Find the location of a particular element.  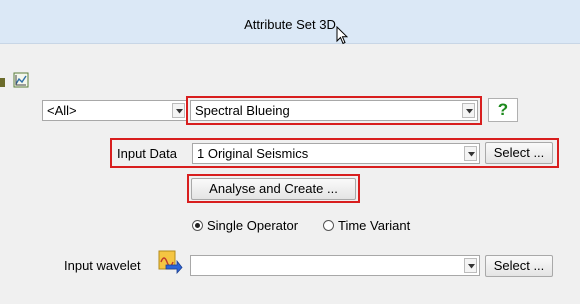

input-wavelet-label: Input wavelet is located at coordinates (102, 265).